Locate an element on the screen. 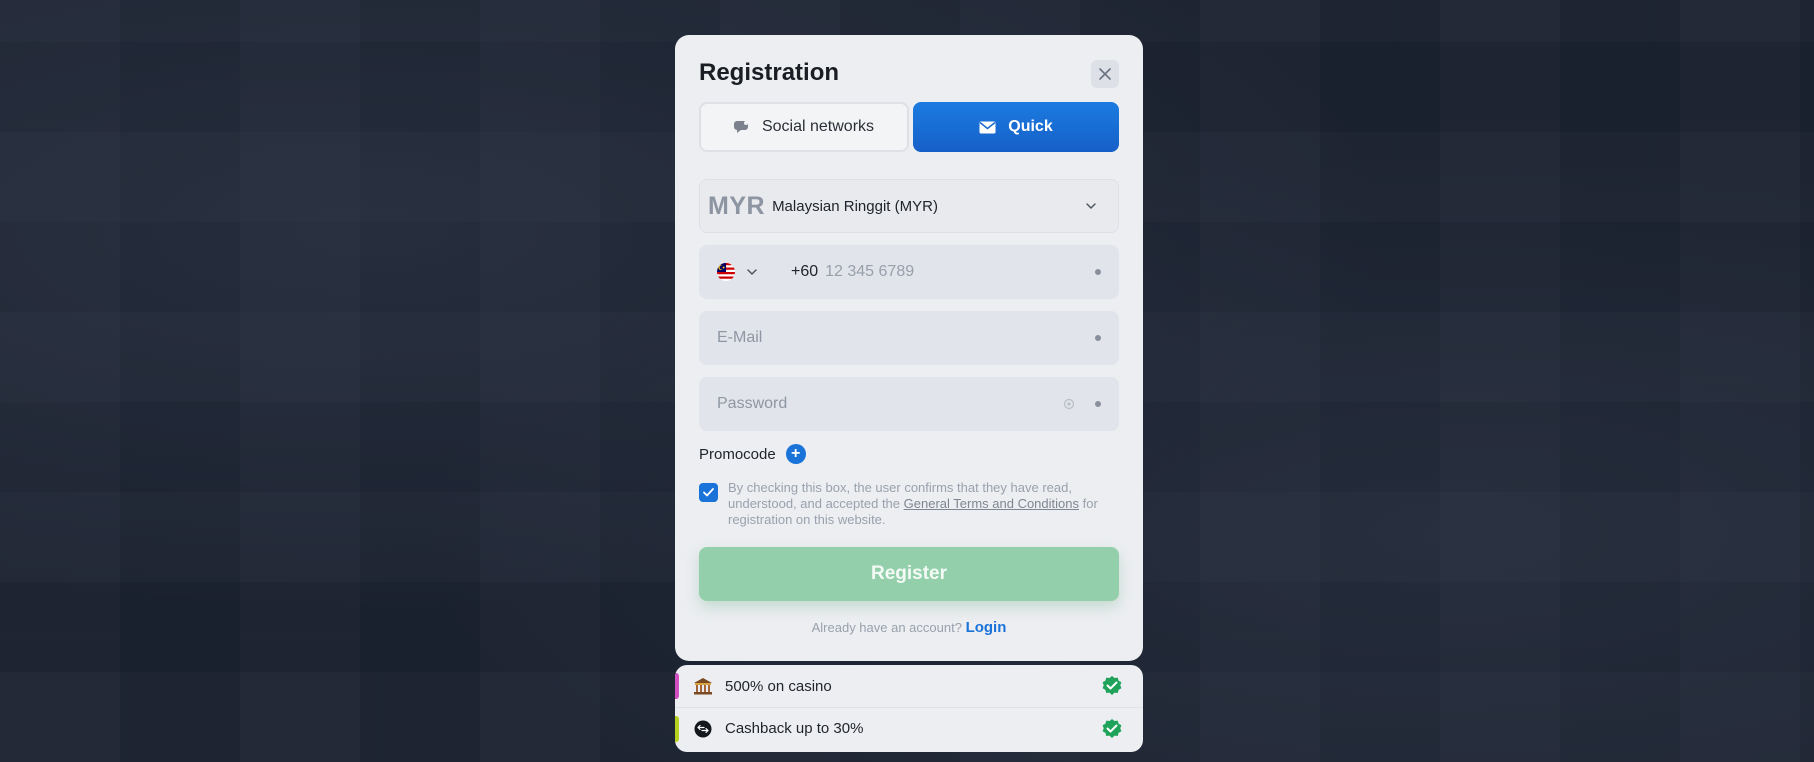  bonus-item: 500% on casino is located at coordinates (909, 686).